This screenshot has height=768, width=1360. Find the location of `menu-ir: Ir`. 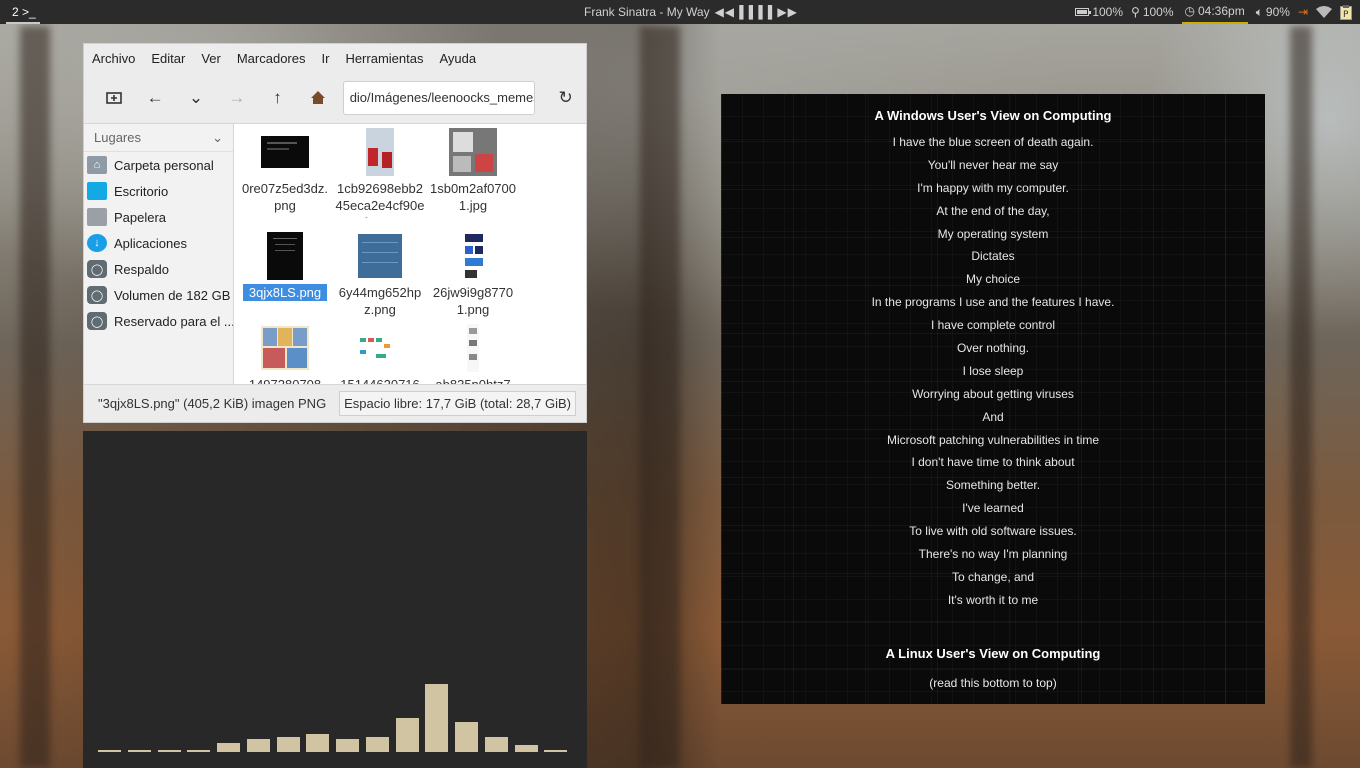

menu-ir: Ir is located at coordinates (325, 58).